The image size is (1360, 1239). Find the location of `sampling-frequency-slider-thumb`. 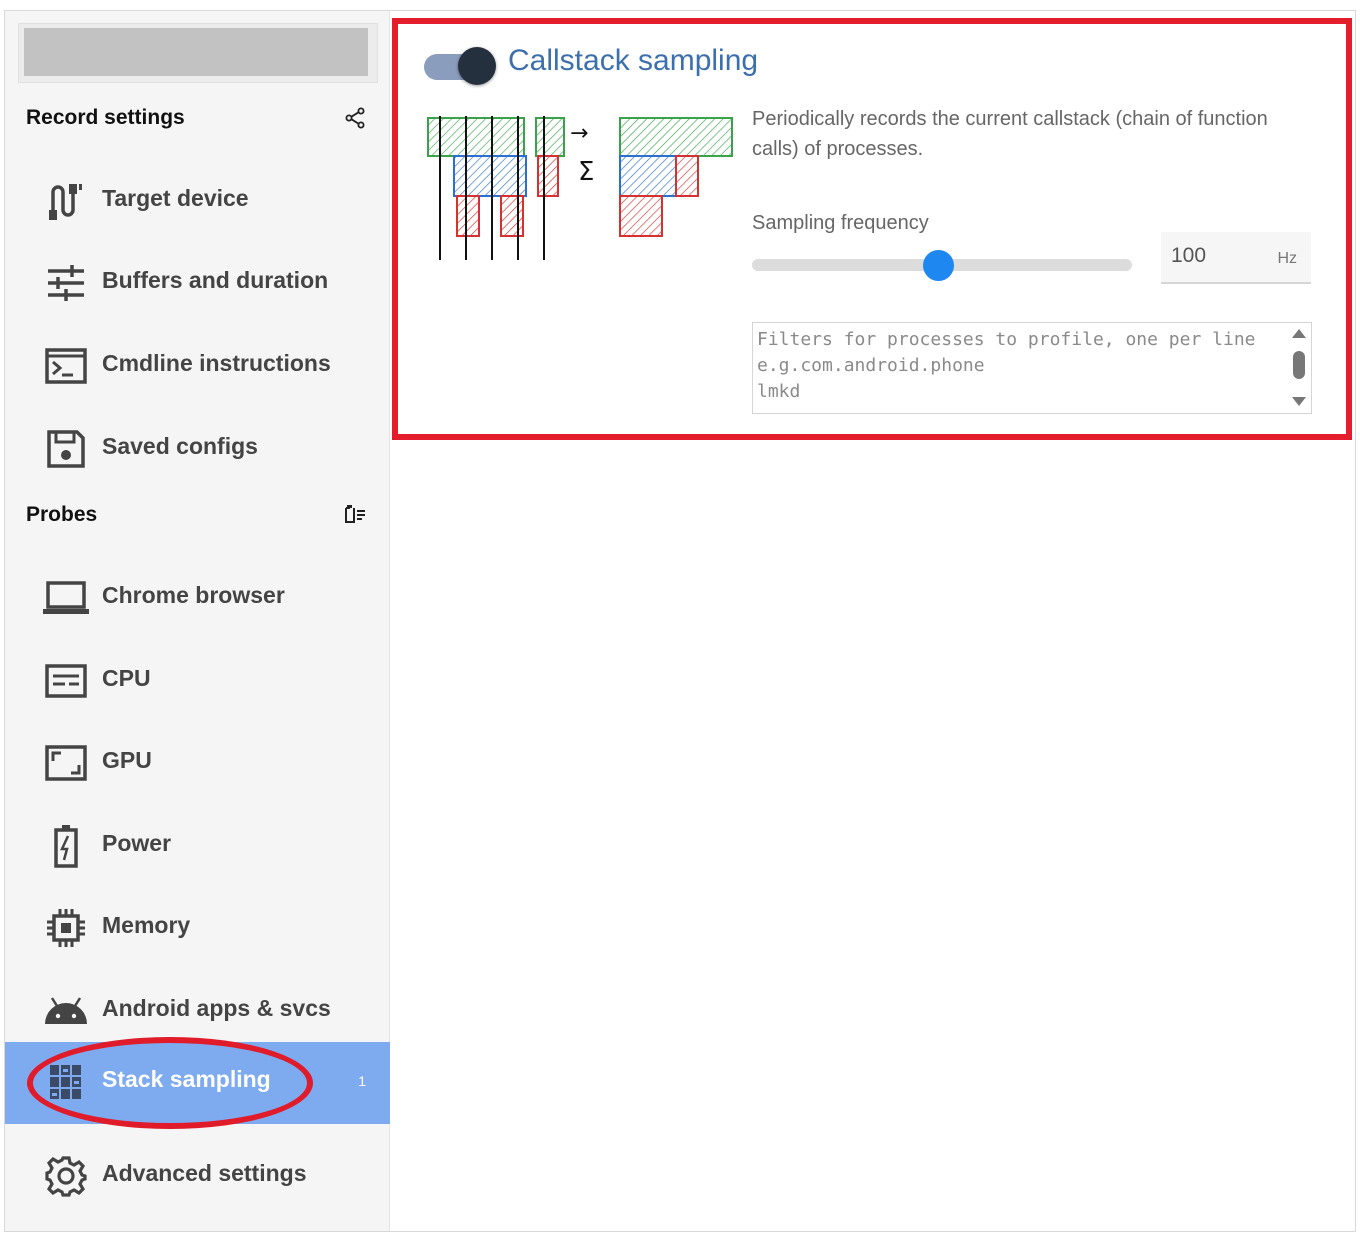

sampling-frequency-slider-thumb is located at coordinates (938, 265).